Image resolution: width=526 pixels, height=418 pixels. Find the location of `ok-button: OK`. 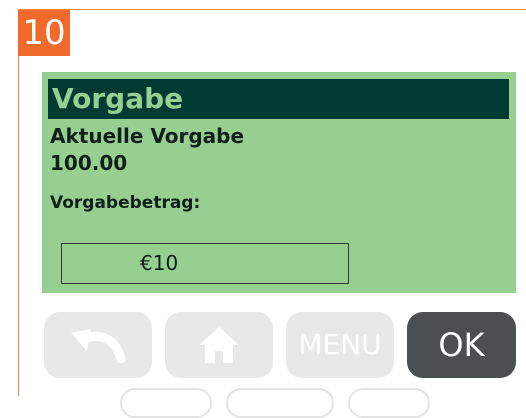

ok-button: OK is located at coordinates (461, 345).